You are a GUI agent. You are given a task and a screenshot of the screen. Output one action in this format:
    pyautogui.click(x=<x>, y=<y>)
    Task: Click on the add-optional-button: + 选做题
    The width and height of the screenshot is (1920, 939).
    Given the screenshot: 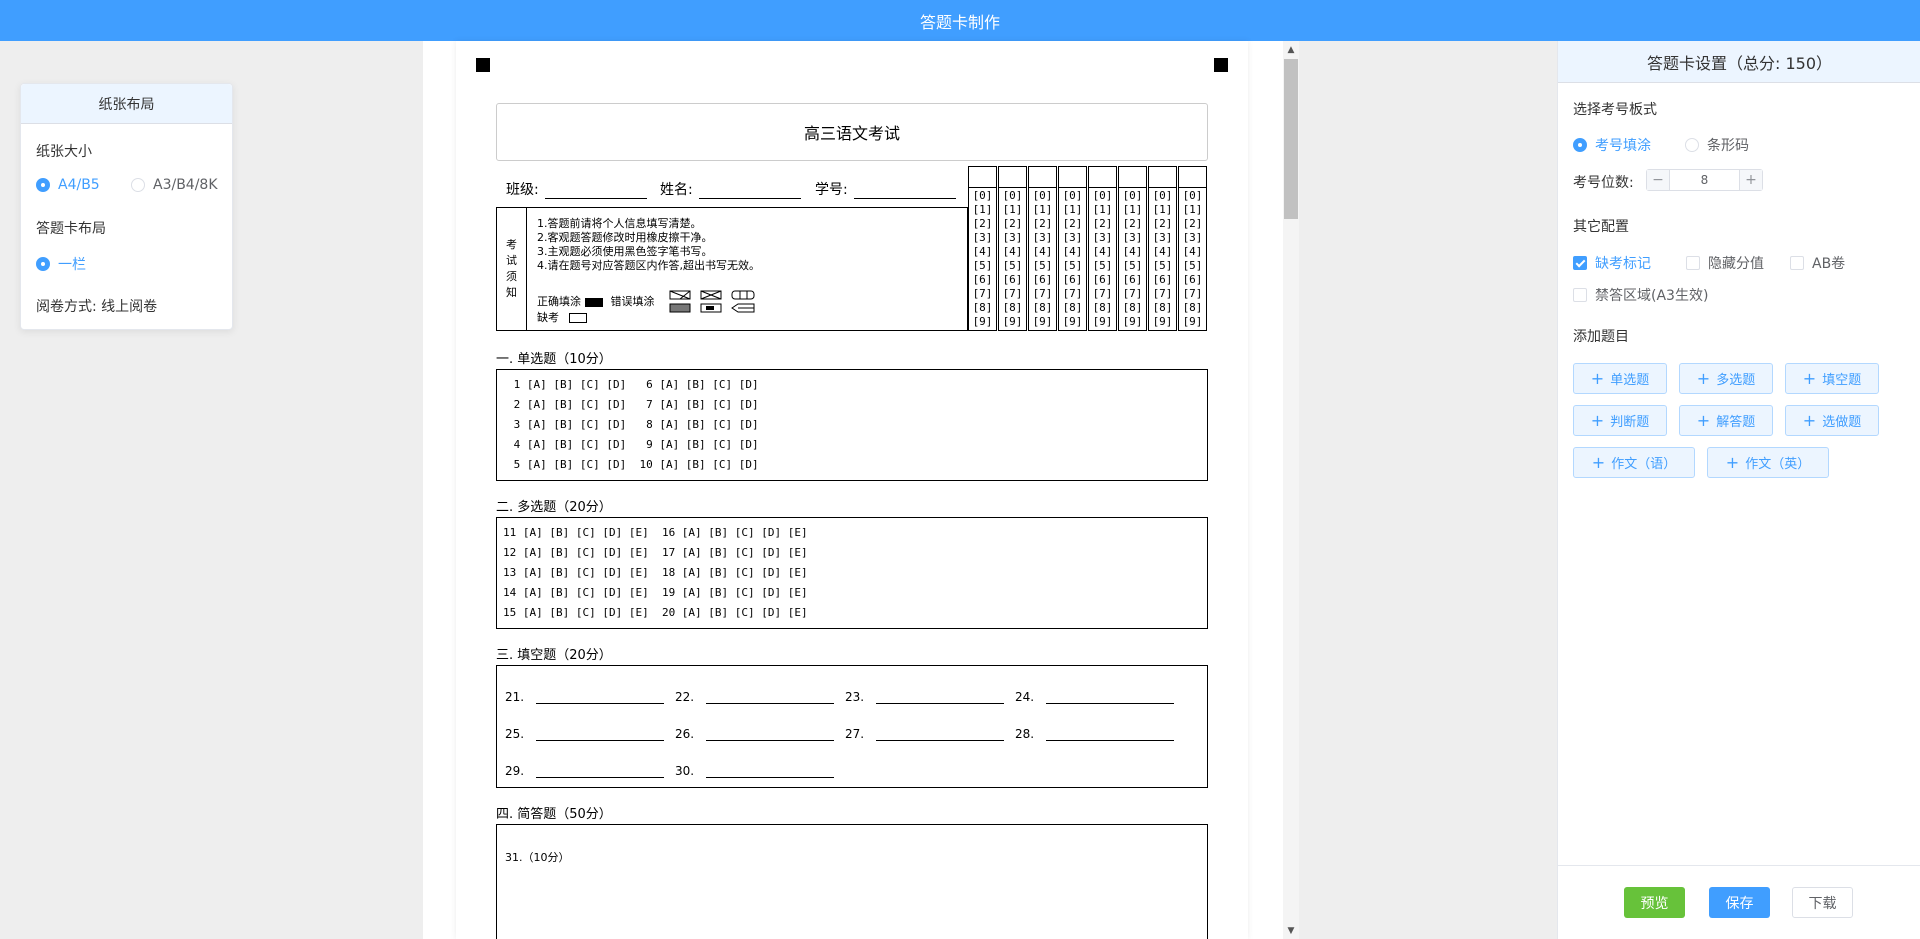 What is the action you would take?
    pyautogui.click(x=1832, y=420)
    